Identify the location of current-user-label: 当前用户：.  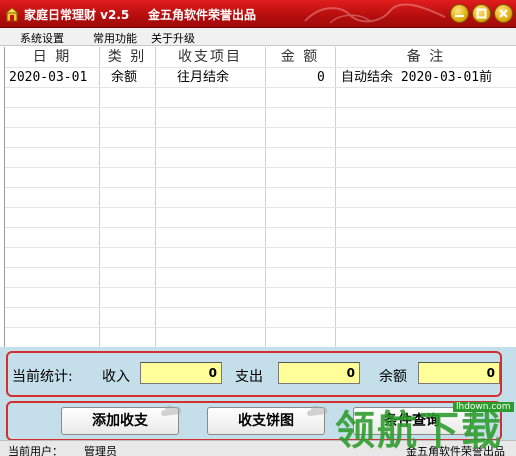
(35, 450).